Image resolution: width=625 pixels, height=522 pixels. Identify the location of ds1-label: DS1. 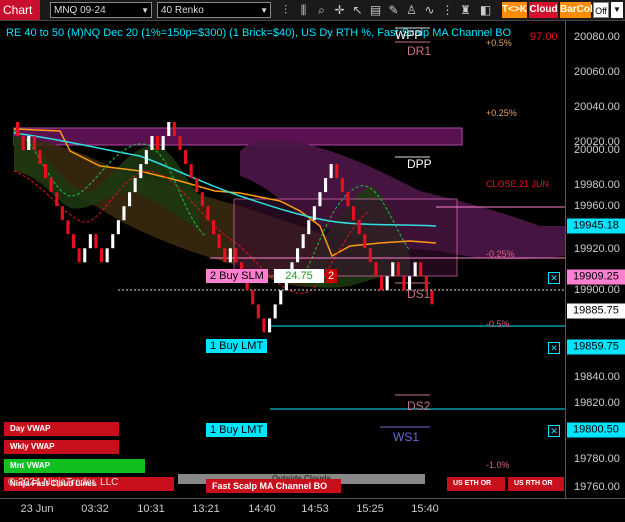
(419, 294).